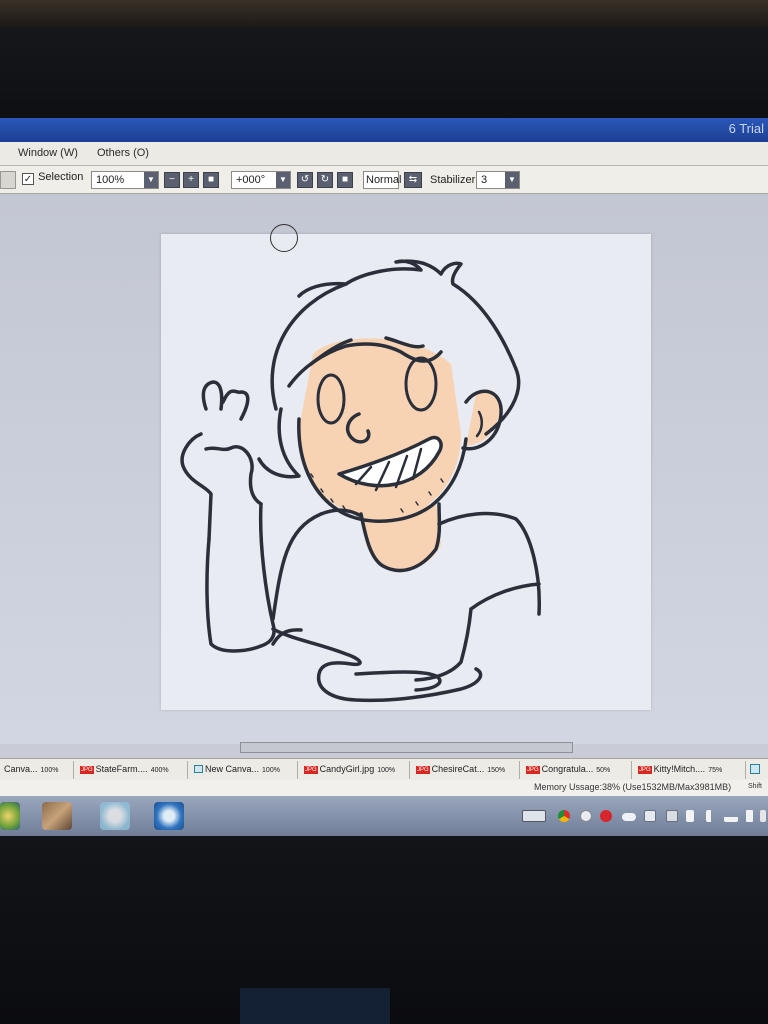 This screenshot has height=1024, width=768. What do you see at coordinates (211, 180) in the screenshot?
I see `zoom-reset-button: ■` at bounding box center [211, 180].